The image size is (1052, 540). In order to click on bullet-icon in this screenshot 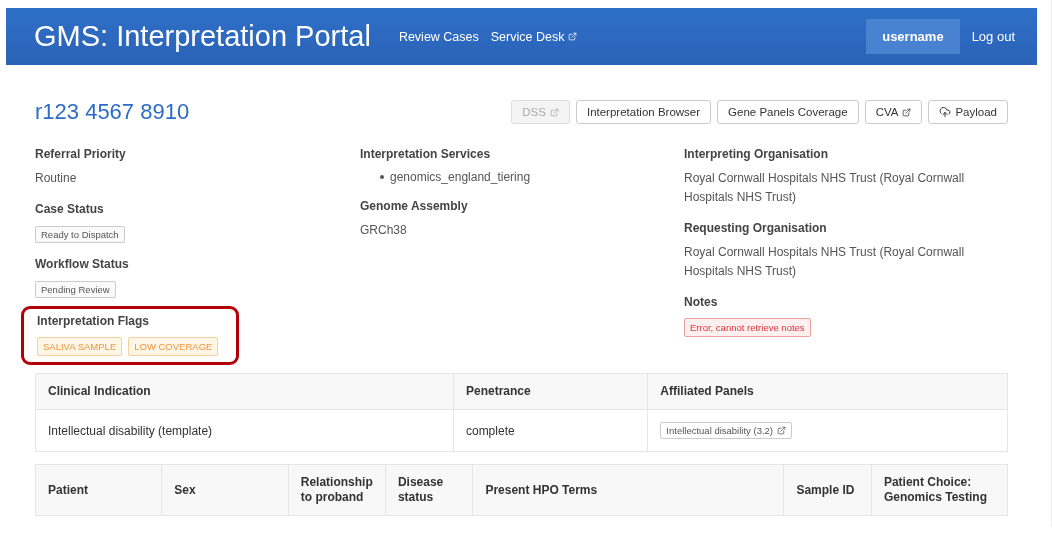, I will do `click(382, 177)`.